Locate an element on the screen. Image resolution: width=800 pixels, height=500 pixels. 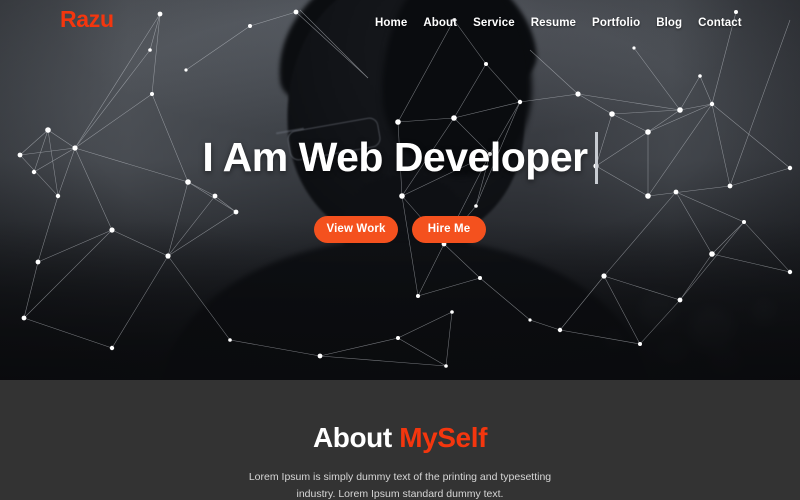
view-work-button: View Work is located at coordinates (356, 229).